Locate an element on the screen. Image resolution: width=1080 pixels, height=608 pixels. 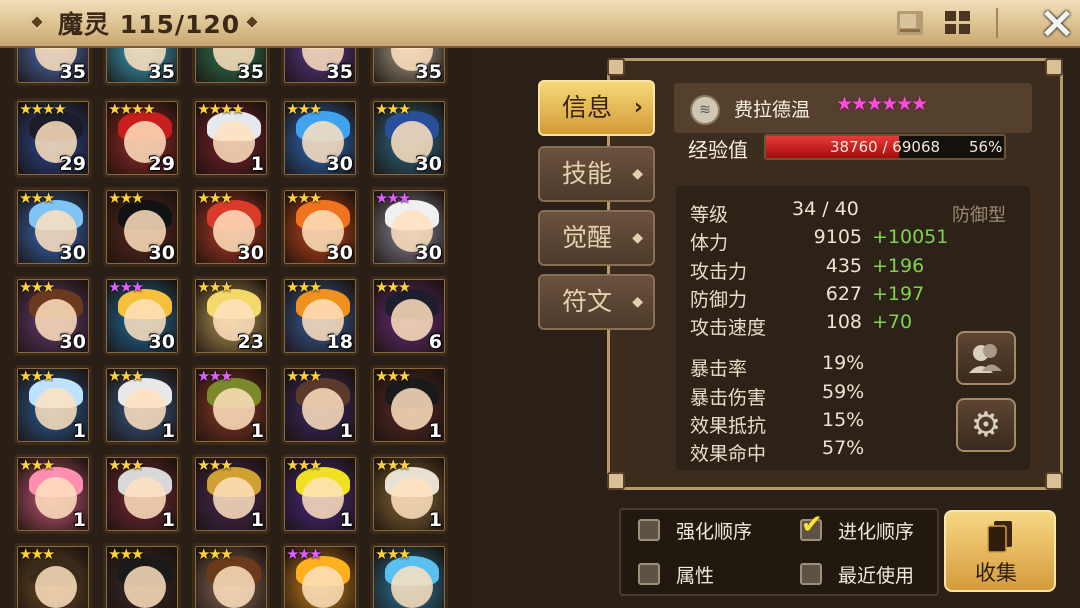
stat-value-crit-damage: 59% is located at coordinates (843, 392).